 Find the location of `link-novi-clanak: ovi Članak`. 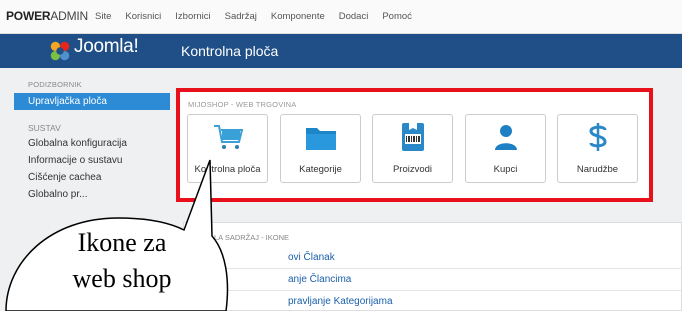

link-novi-clanak: ovi Članak is located at coordinates (311, 257).